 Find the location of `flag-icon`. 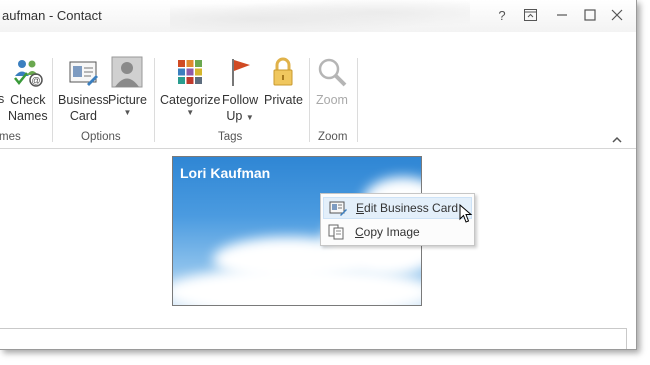

flag-icon is located at coordinates (240, 72).